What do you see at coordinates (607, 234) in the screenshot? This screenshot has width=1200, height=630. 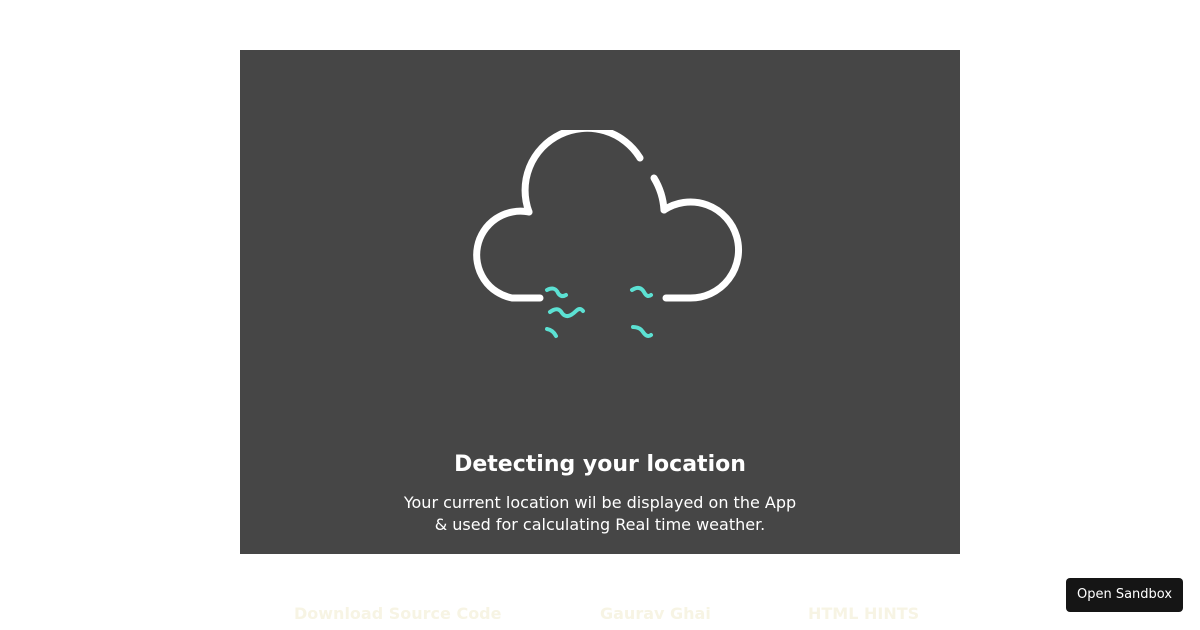 I see `cloud-wind-icon` at bounding box center [607, 234].